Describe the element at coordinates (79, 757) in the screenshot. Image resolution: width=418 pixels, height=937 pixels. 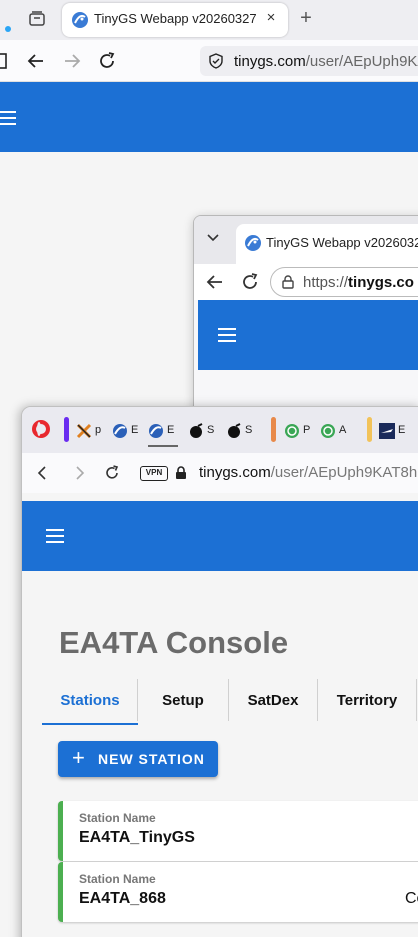
I see `plus-icon: +` at that location.